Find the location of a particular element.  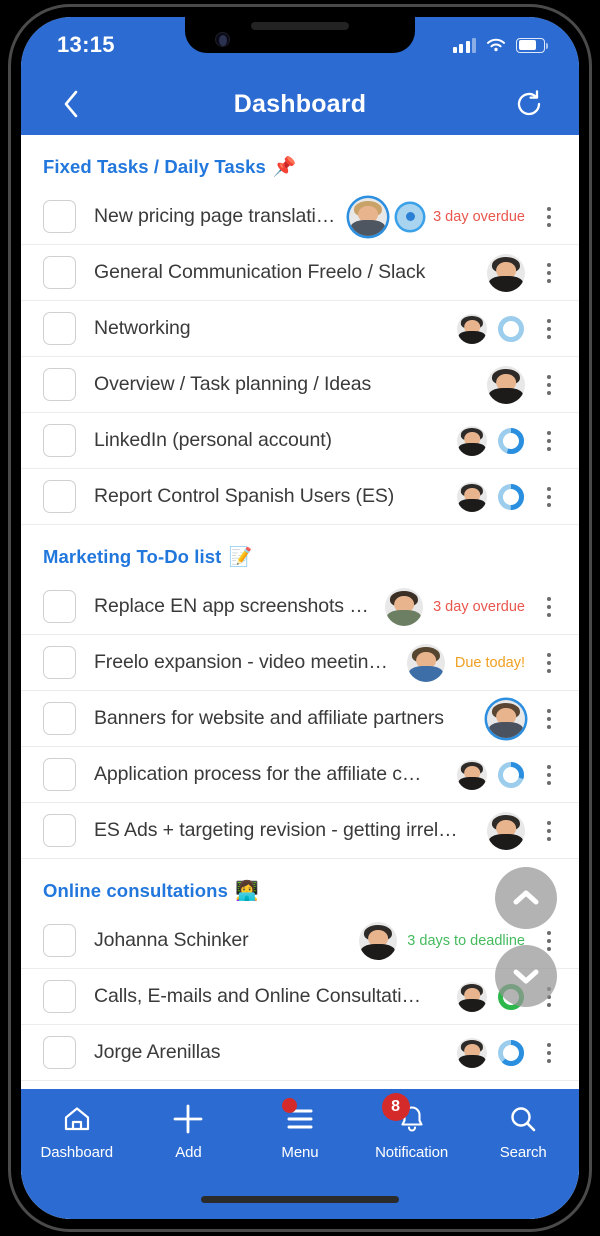

task-row: Overview / Task planning / Ideas is located at coordinates (300, 385).